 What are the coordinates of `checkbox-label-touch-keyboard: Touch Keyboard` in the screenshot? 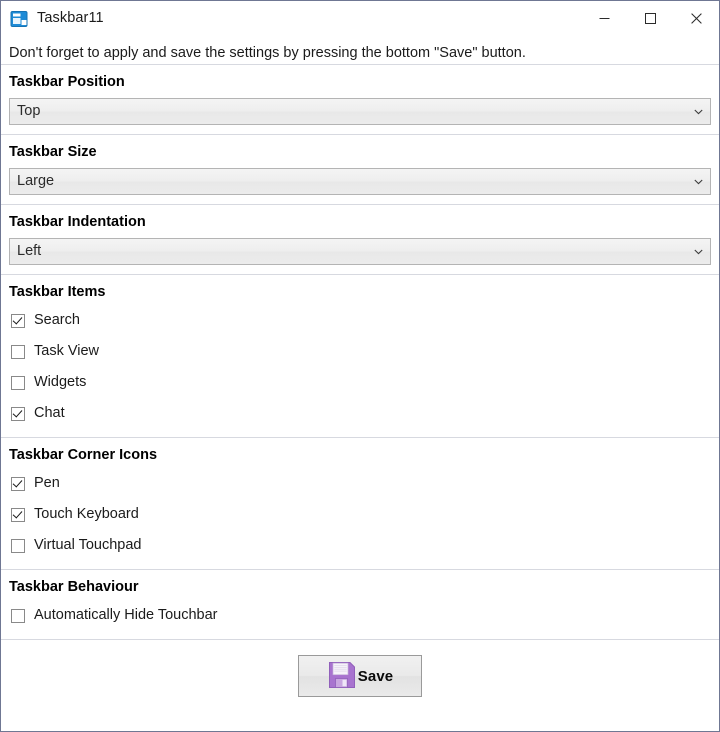 It's located at (86, 514).